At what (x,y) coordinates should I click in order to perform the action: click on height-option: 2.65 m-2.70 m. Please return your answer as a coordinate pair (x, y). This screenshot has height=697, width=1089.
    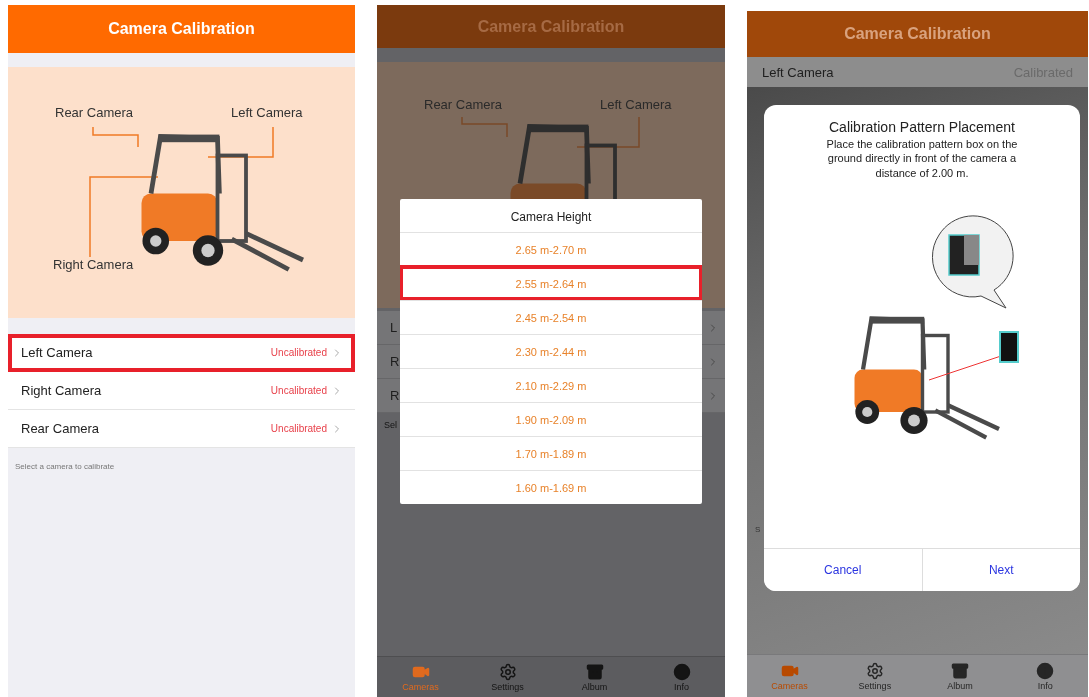
    Looking at the image, I should click on (551, 249).